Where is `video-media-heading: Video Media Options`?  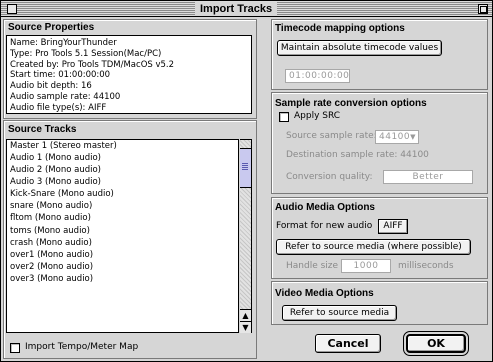
video-media-heading: Video Media Options is located at coordinates (324, 293).